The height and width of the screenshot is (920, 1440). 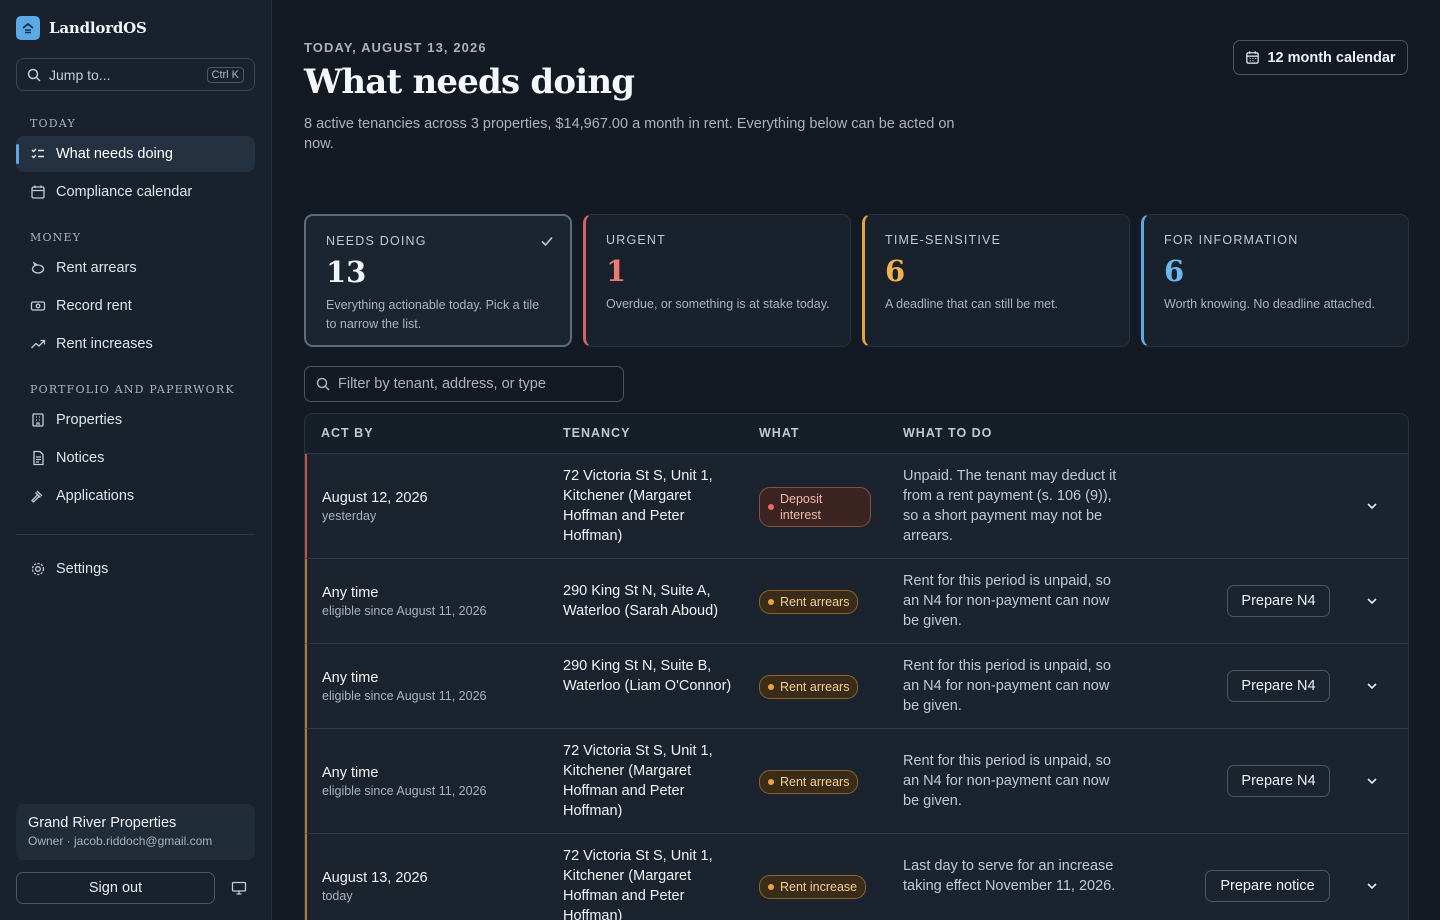 What do you see at coordinates (943, 240) in the screenshot?
I see `tile-label: TIME-SENSITIVE` at bounding box center [943, 240].